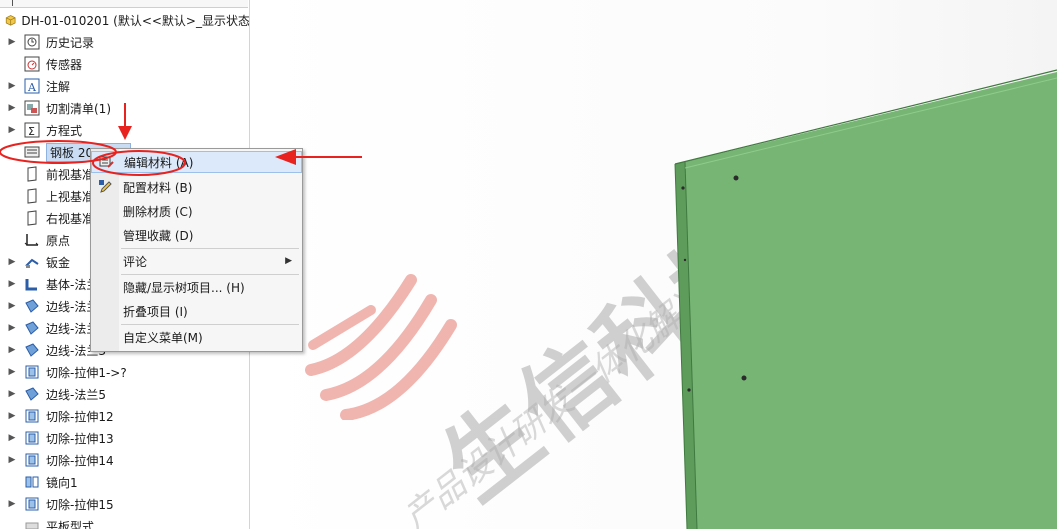  What do you see at coordinates (124, 460) in the screenshot?
I see `tree-item: ▶ 切除-拉伸14` at bounding box center [124, 460].